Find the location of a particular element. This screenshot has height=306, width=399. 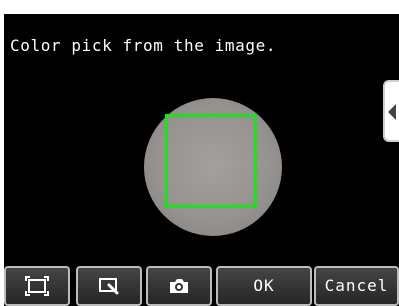

side-panel-toggle is located at coordinates (391, 111).